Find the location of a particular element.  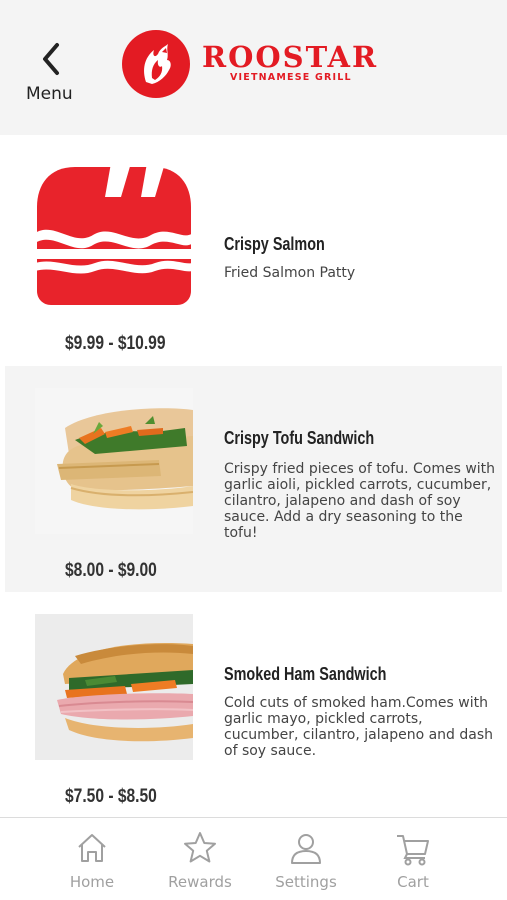

item-description: Fried Salmon Patty is located at coordinates (290, 273).